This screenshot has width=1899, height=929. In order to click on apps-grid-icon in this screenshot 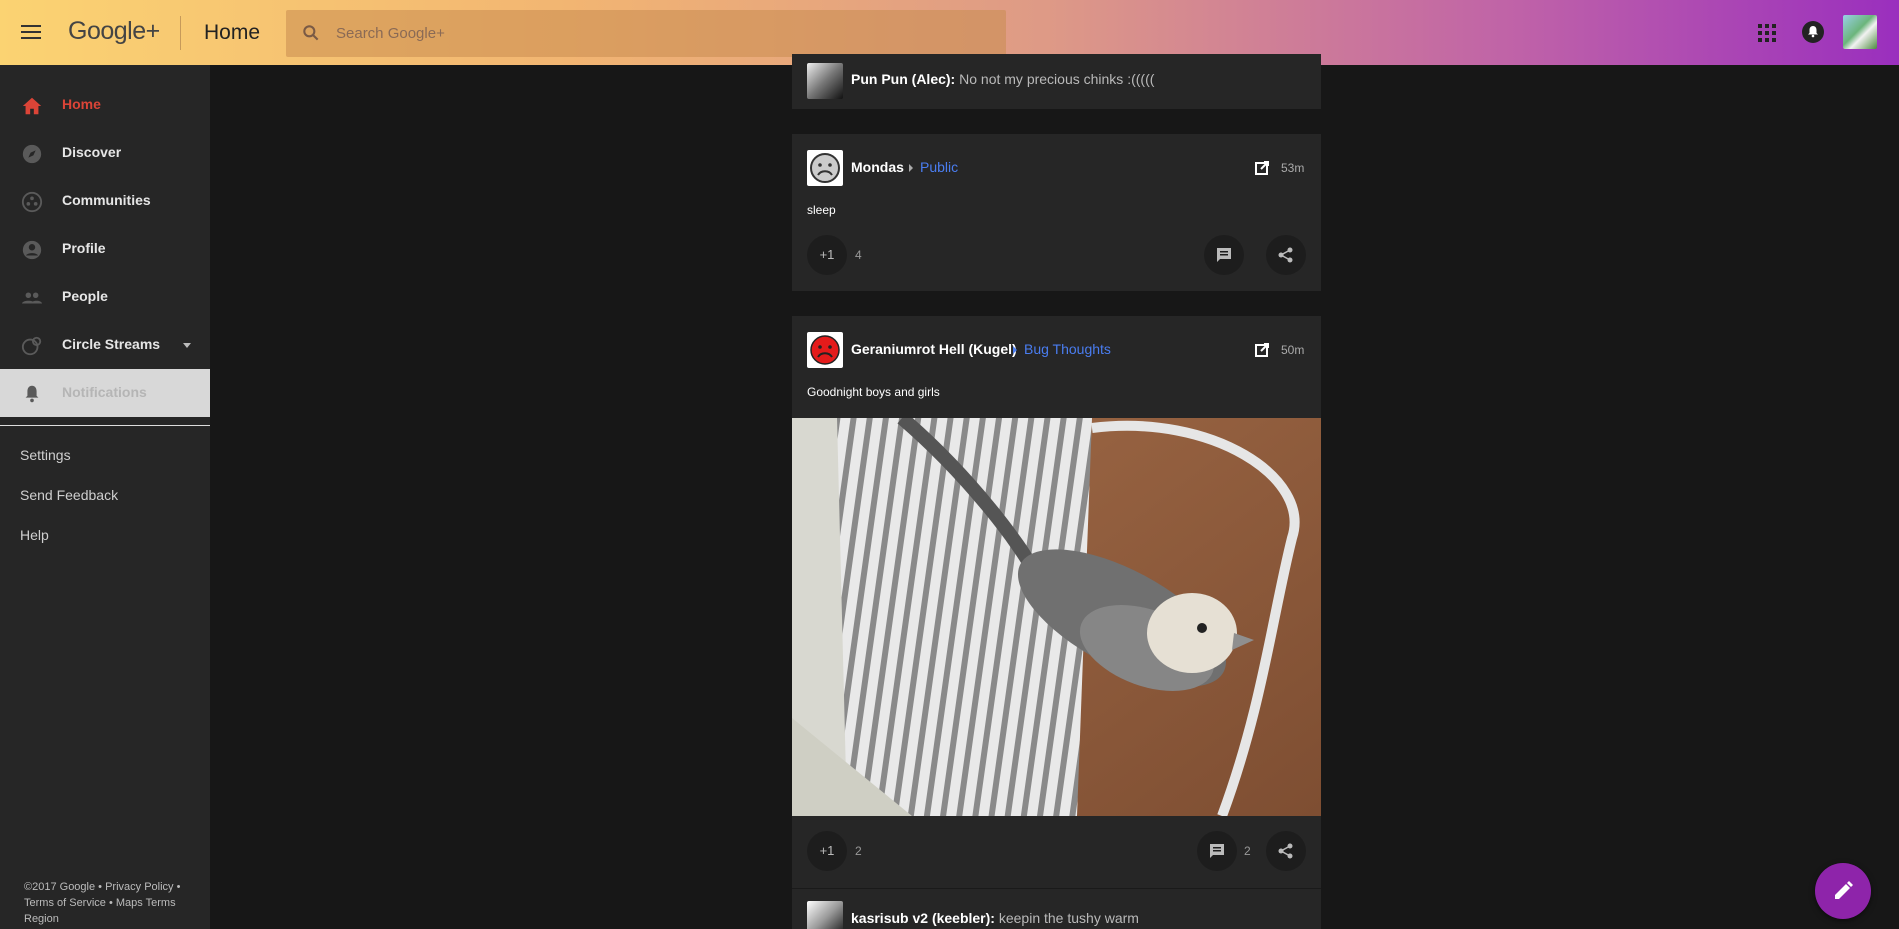, I will do `click(1767, 33)`.